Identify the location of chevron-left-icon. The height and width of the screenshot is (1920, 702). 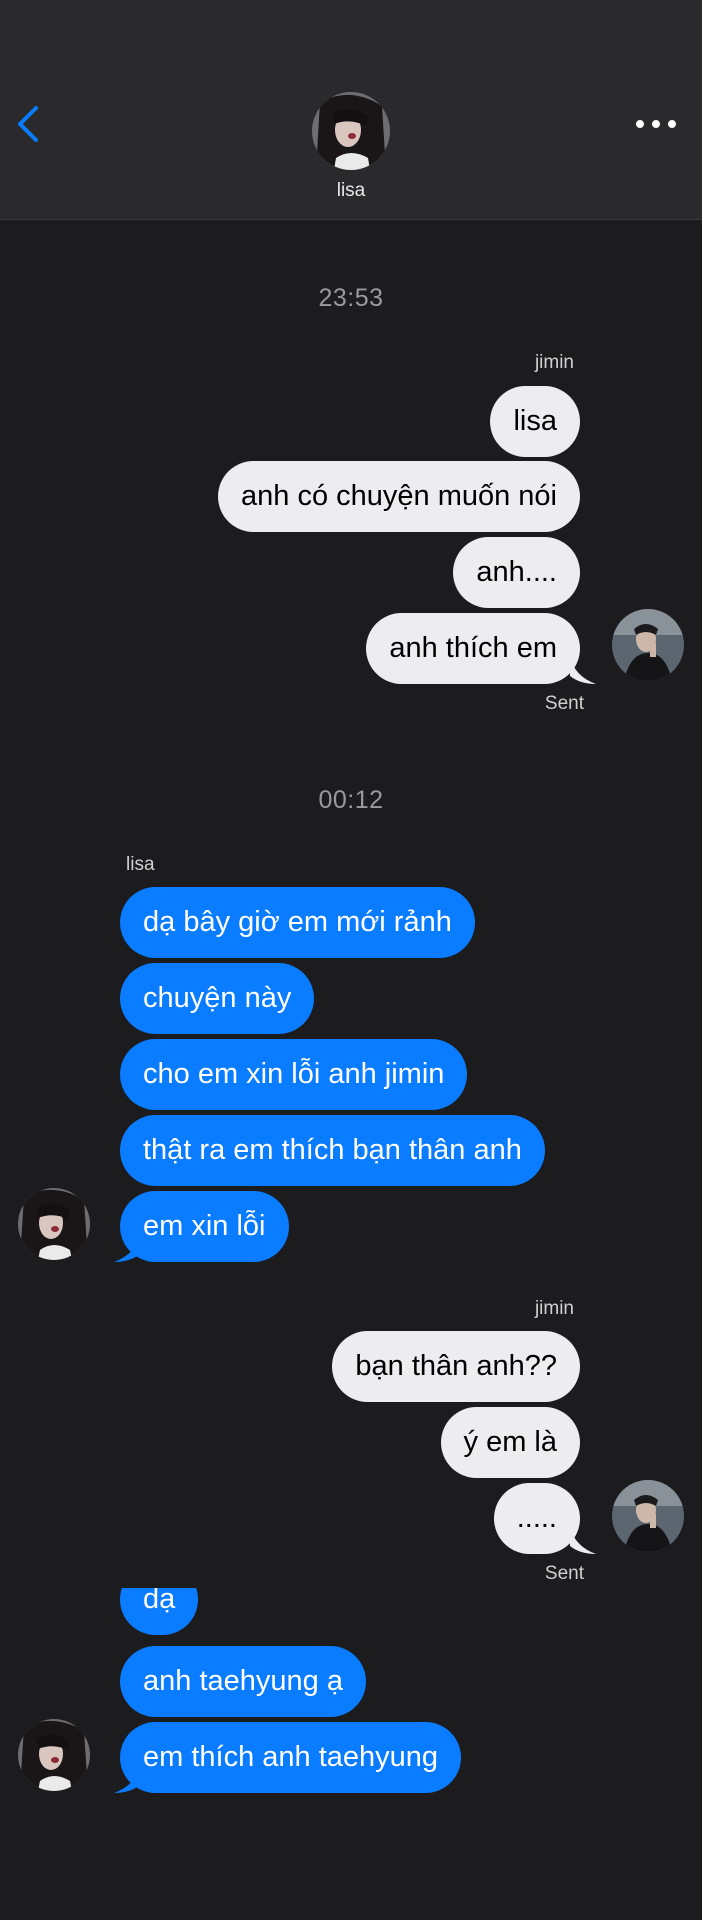
(28, 124).